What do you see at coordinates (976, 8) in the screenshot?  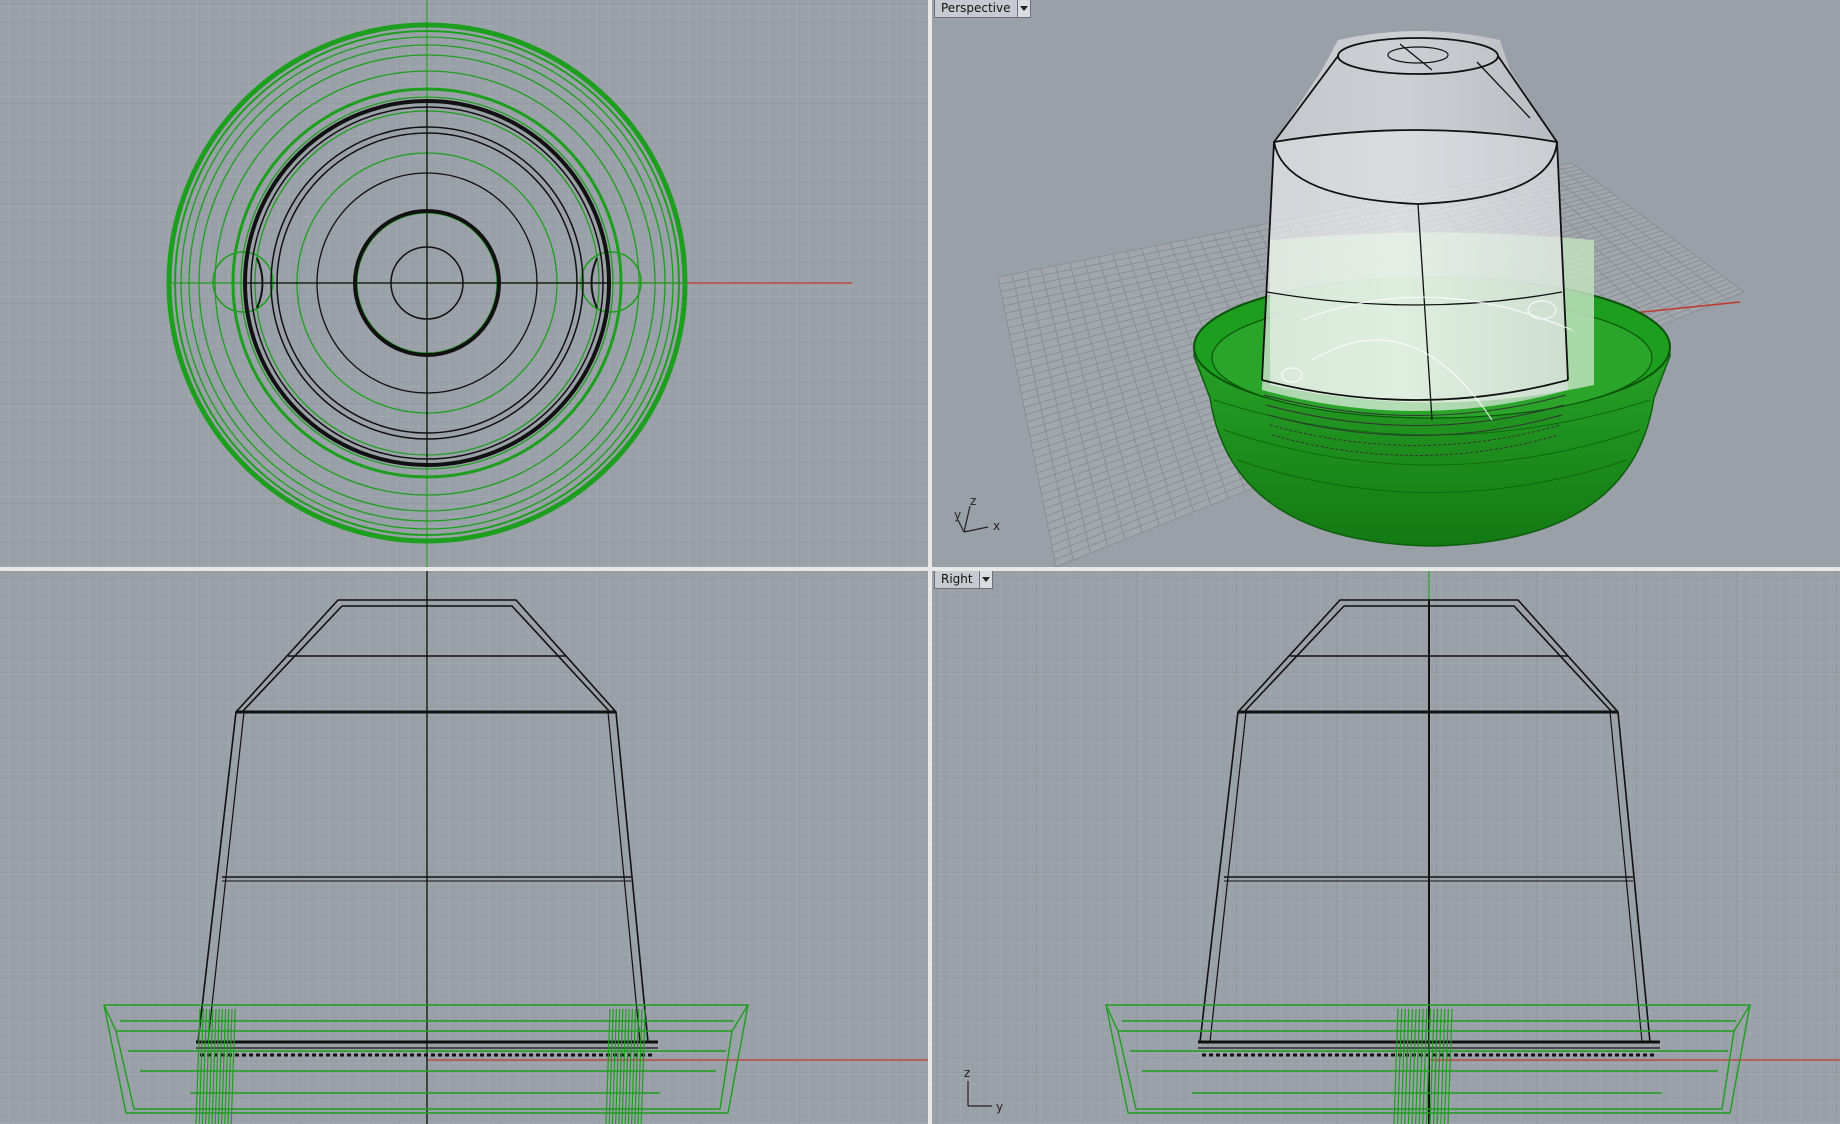 I see `perspective-viewport-title: Perspective` at bounding box center [976, 8].